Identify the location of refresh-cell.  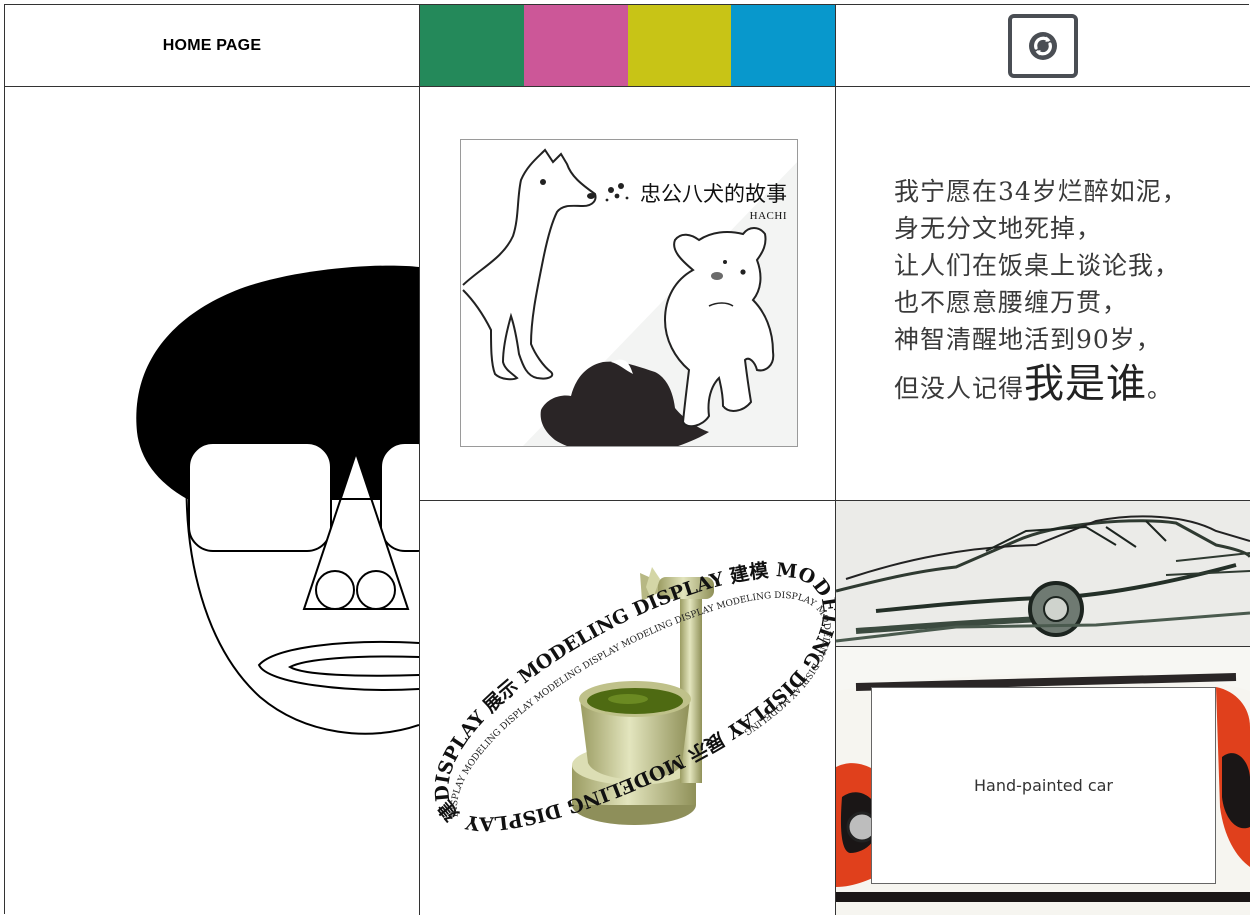
(1043, 45).